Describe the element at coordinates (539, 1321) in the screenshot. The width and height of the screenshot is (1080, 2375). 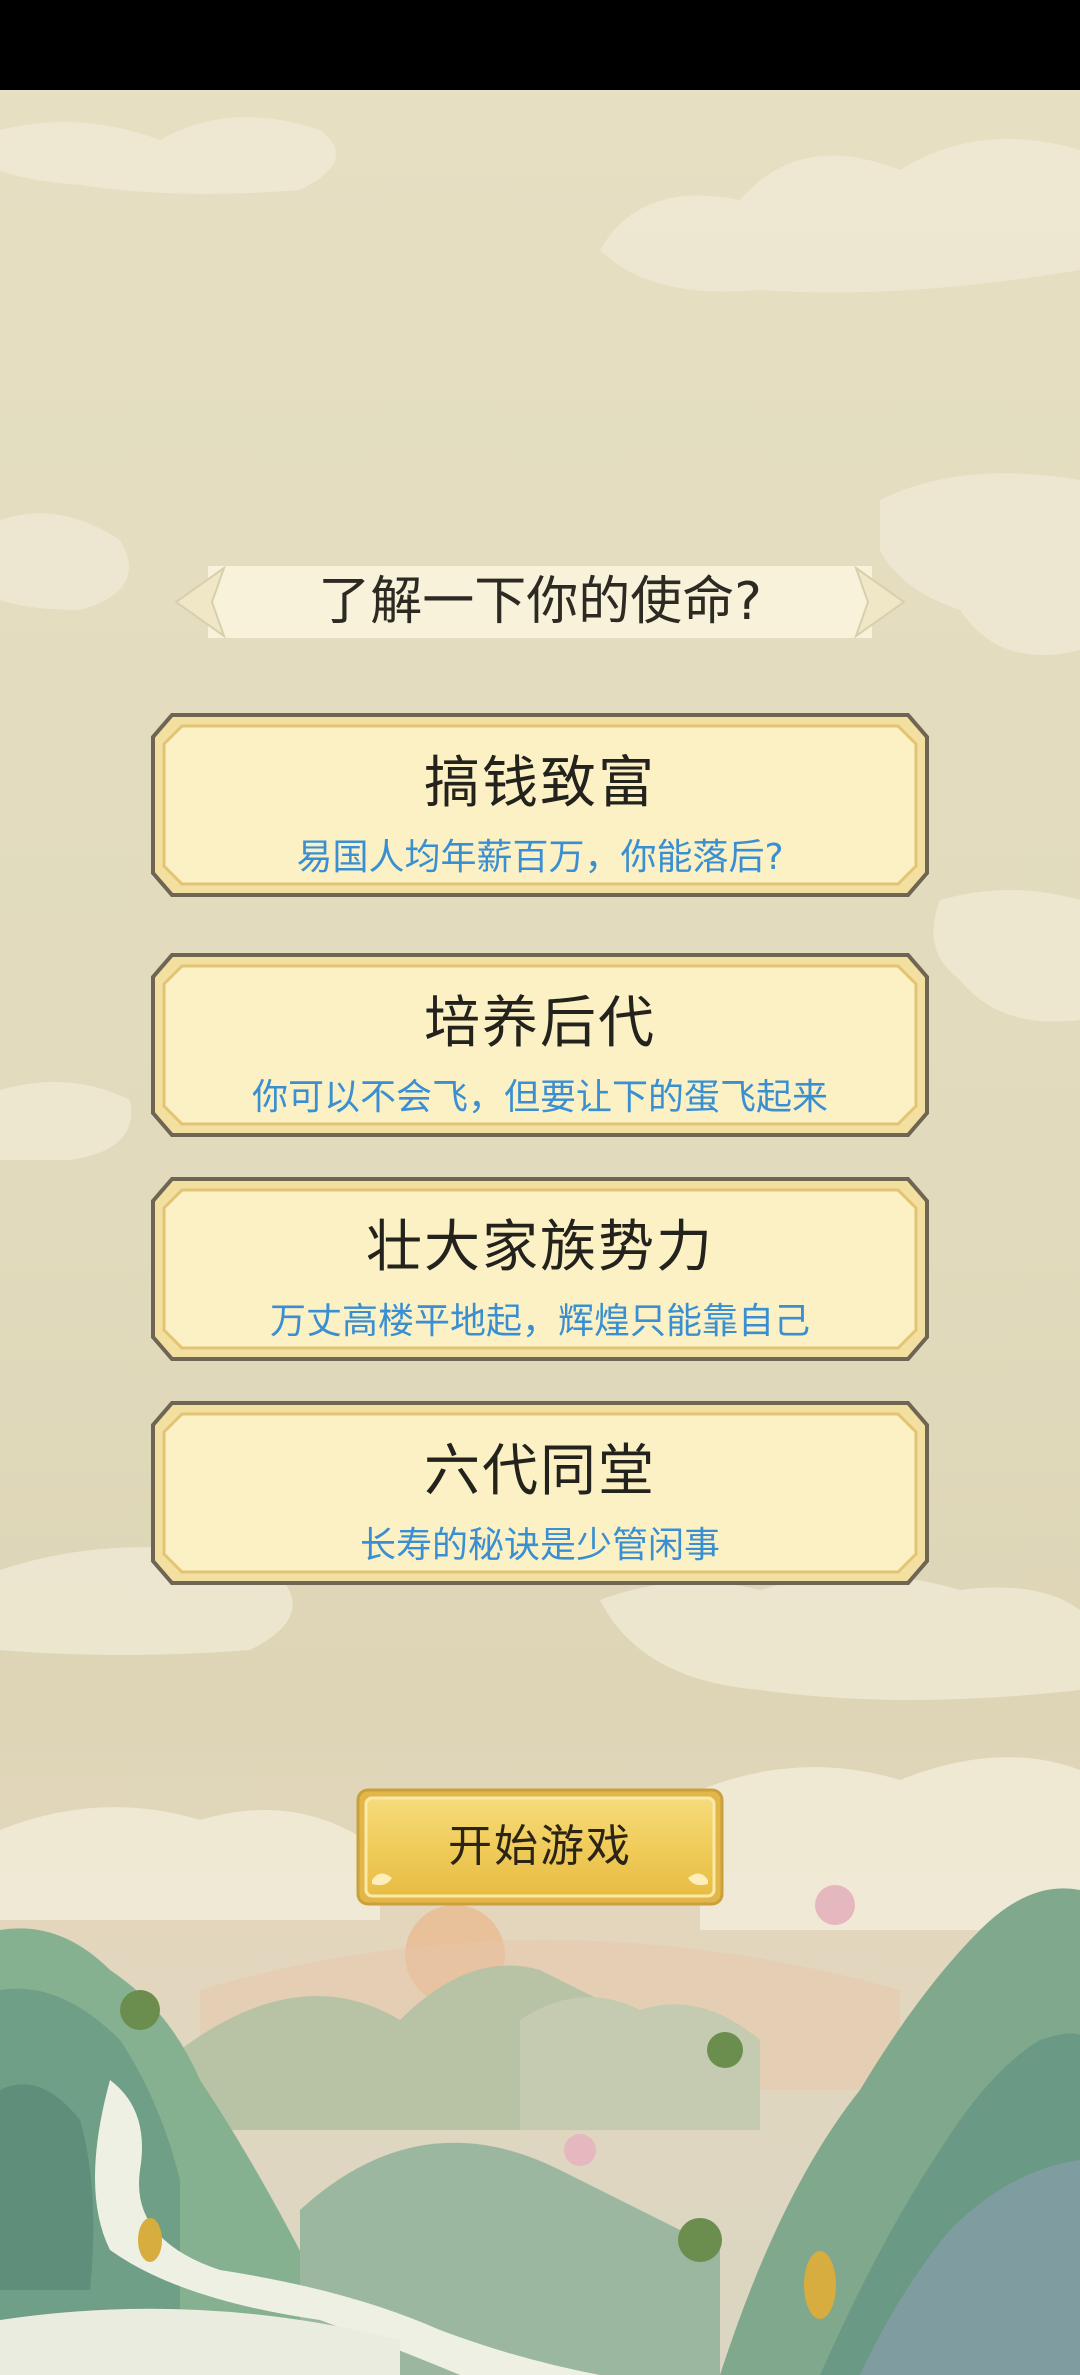
I see `option-description: 万丈高楼平地起，辉煌只能靠自己` at that location.